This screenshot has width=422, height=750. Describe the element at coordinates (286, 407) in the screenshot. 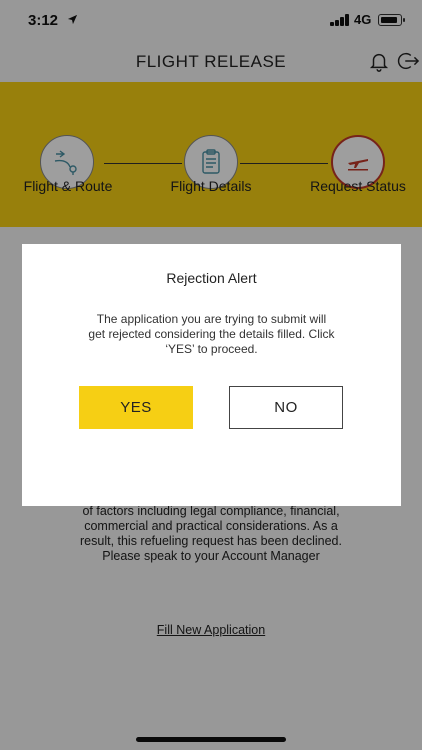

I see `no-button: NO` at that location.